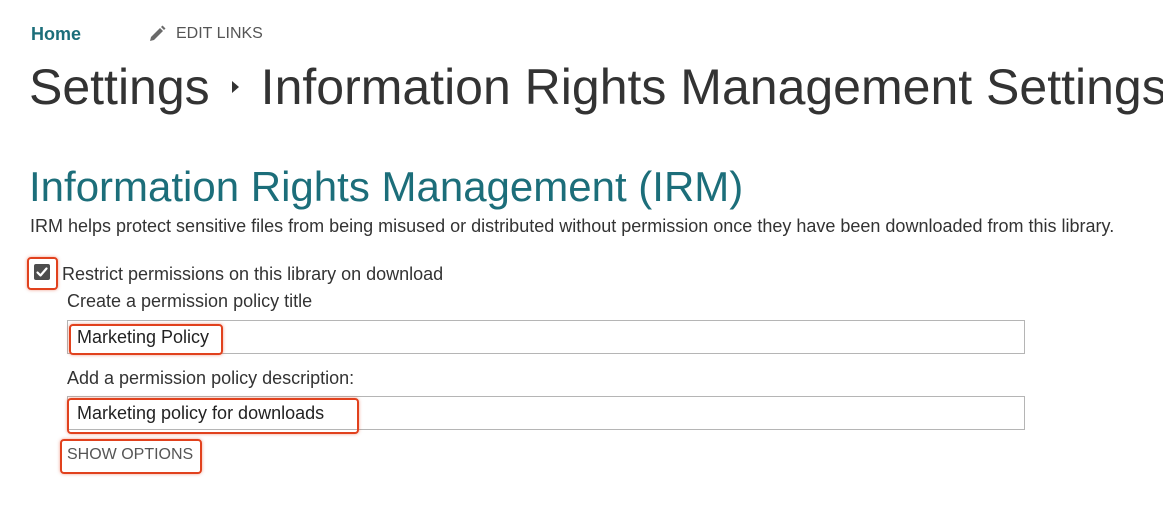  I want to click on edit-links-label: EDIT LINKS, so click(219, 33).